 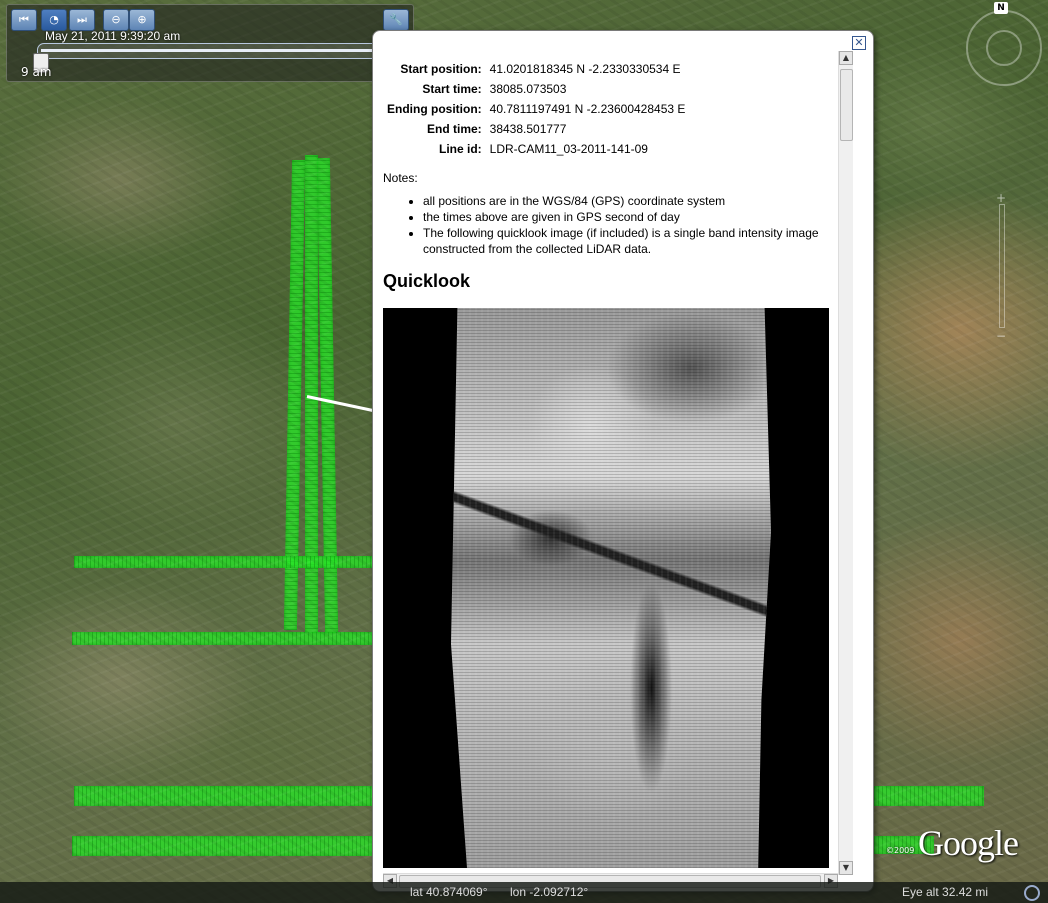 I want to click on time-settings-button: ◔, so click(x=54, y=20).